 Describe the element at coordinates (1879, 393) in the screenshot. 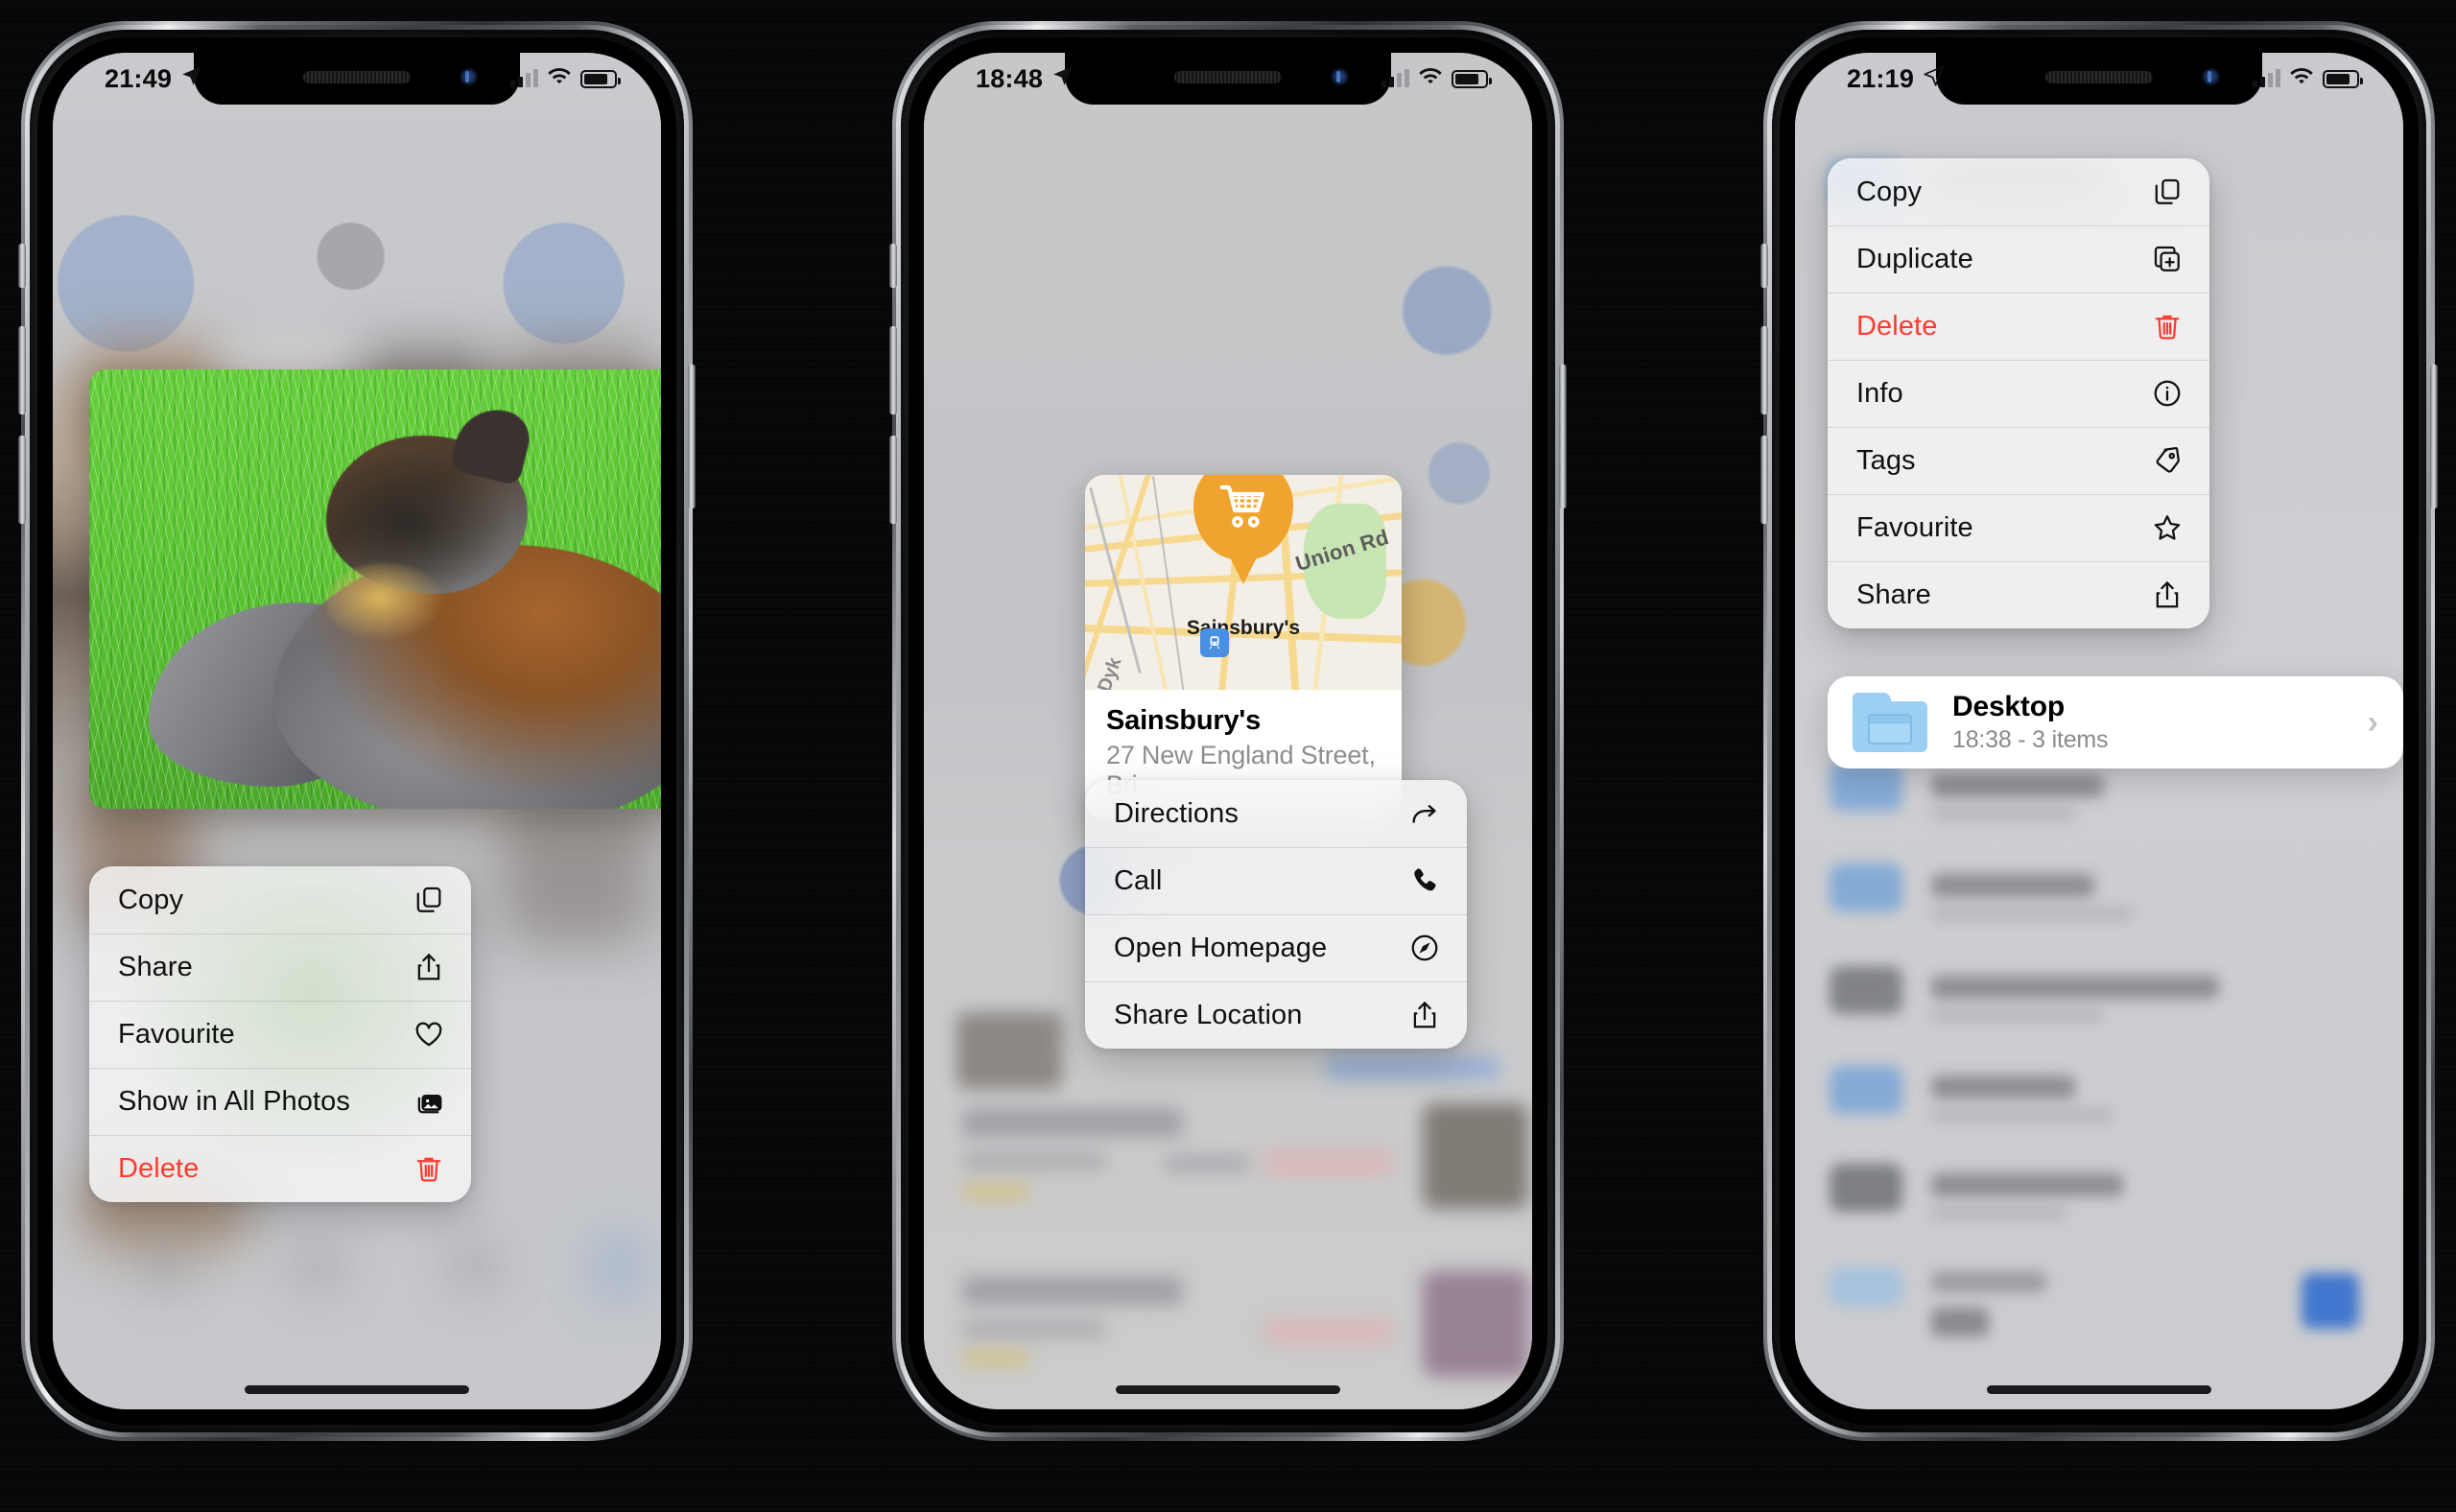

I see `menu-item-label: Info` at that location.